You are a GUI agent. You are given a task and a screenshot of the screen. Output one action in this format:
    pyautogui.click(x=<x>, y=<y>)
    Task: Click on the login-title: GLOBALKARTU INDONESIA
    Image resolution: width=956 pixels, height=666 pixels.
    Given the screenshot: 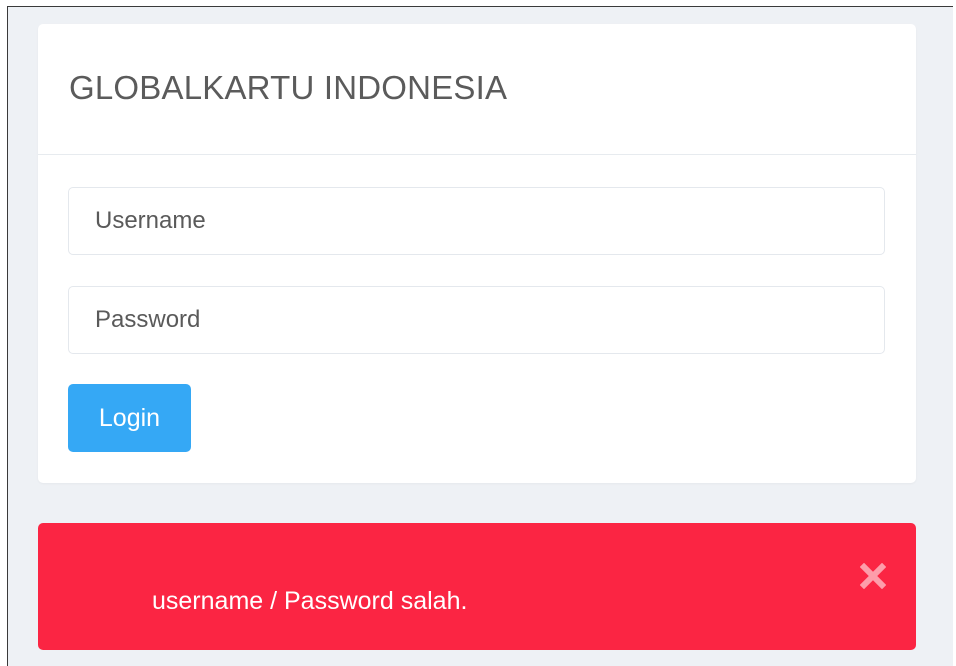 What is the action you would take?
    pyautogui.click(x=288, y=87)
    